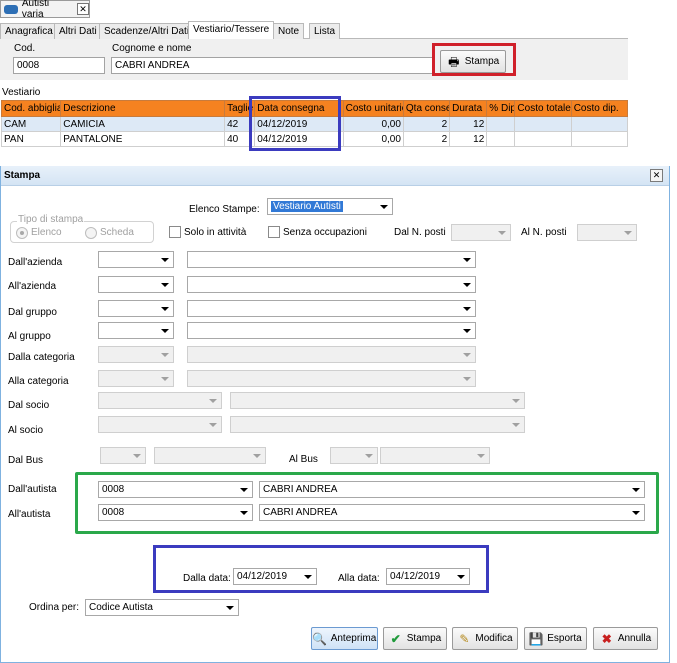  Describe the element at coordinates (428, 576) in the screenshot. I see `alla-data-picker: 04/12/2019` at that location.